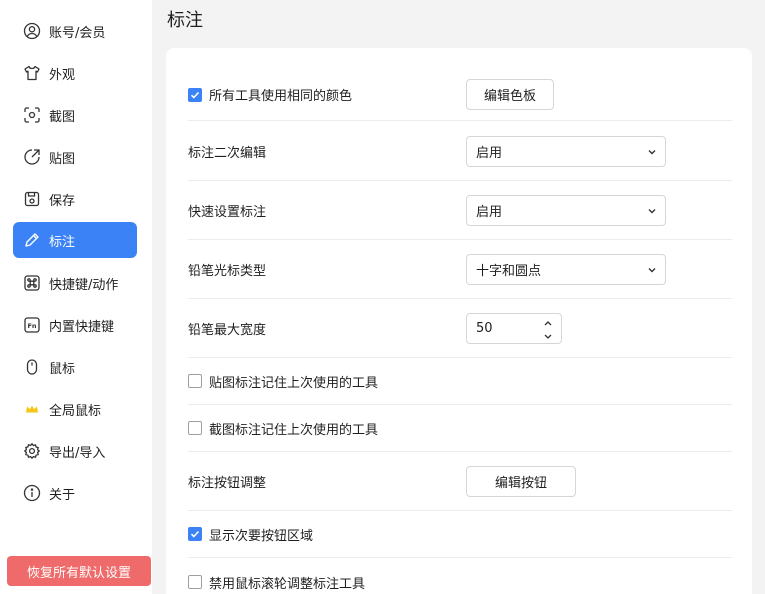 The image size is (765, 594). What do you see at coordinates (79, 571) in the screenshot?
I see `reset-defaults-button: 恢复所有默认设置` at bounding box center [79, 571].